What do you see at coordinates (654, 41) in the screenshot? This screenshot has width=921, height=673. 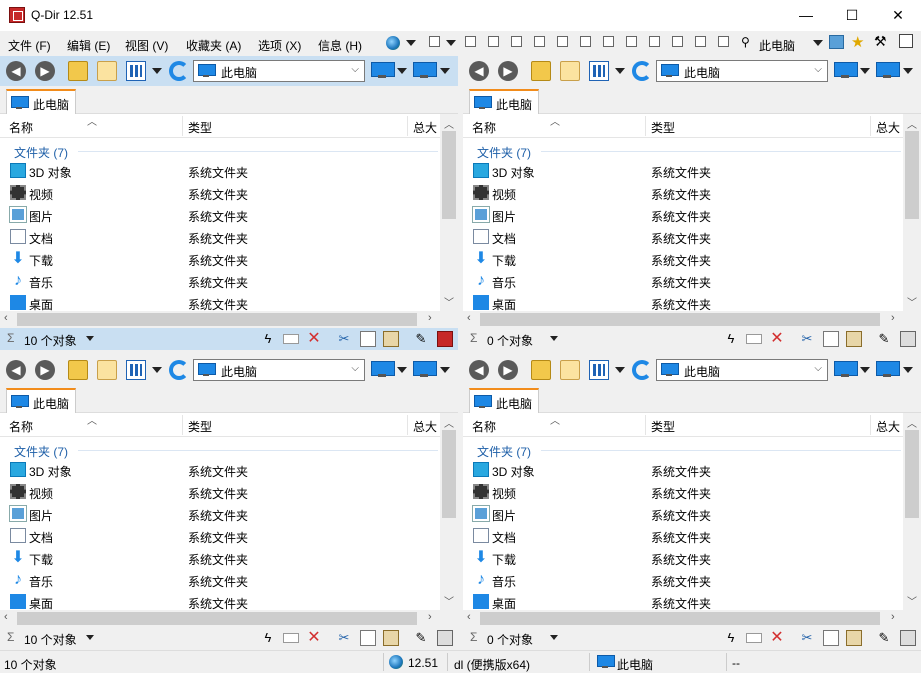 I see `layout-9-icon` at bounding box center [654, 41].